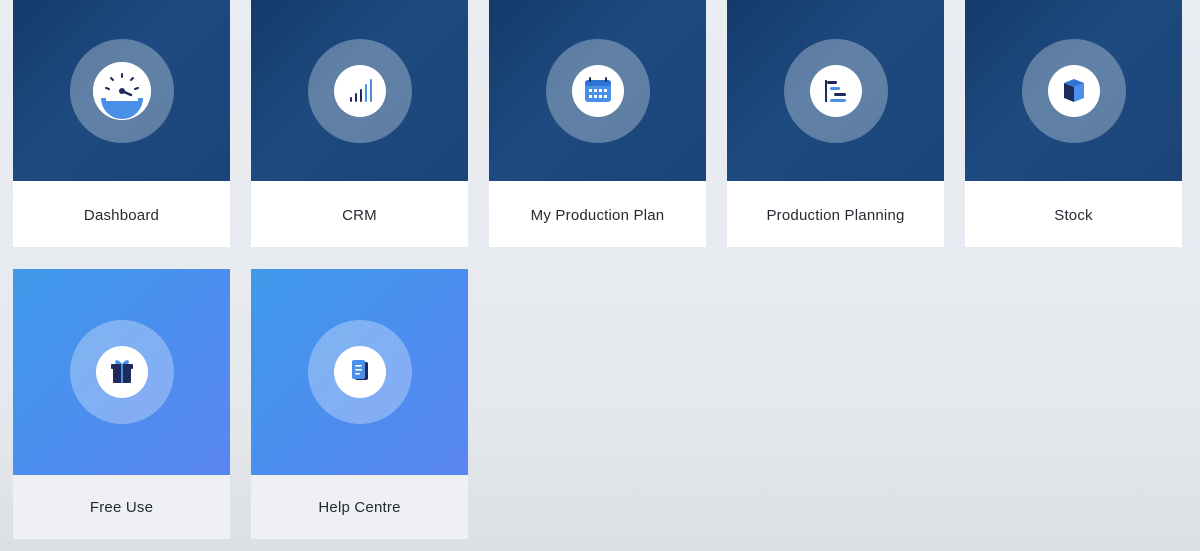 The image size is (1200, 551). I want to click on tile-dashboard-image, so click(121, 90).